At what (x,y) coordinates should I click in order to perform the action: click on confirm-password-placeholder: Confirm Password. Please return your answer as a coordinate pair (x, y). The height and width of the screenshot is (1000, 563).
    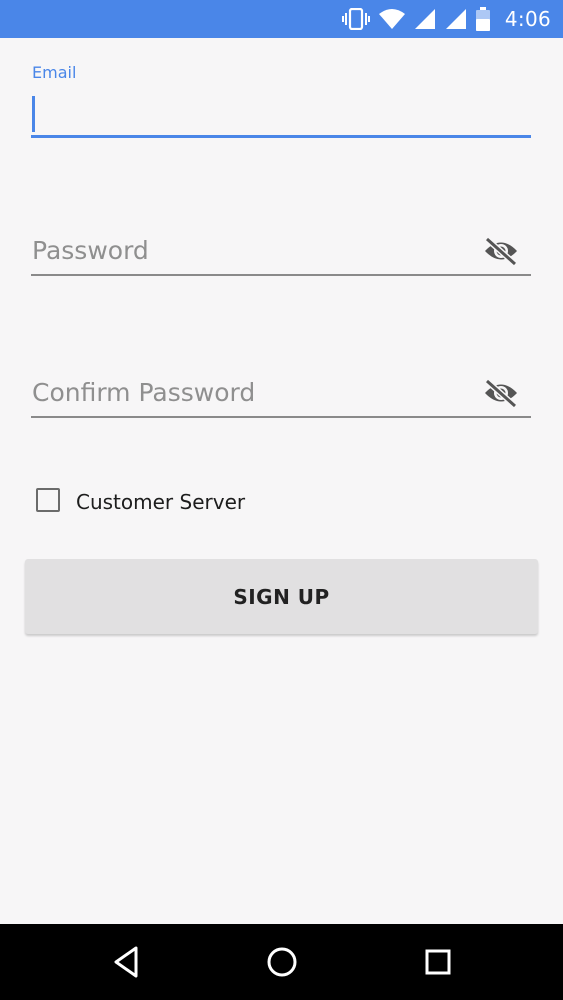
    Looking at the image, I should click on (144, 392).